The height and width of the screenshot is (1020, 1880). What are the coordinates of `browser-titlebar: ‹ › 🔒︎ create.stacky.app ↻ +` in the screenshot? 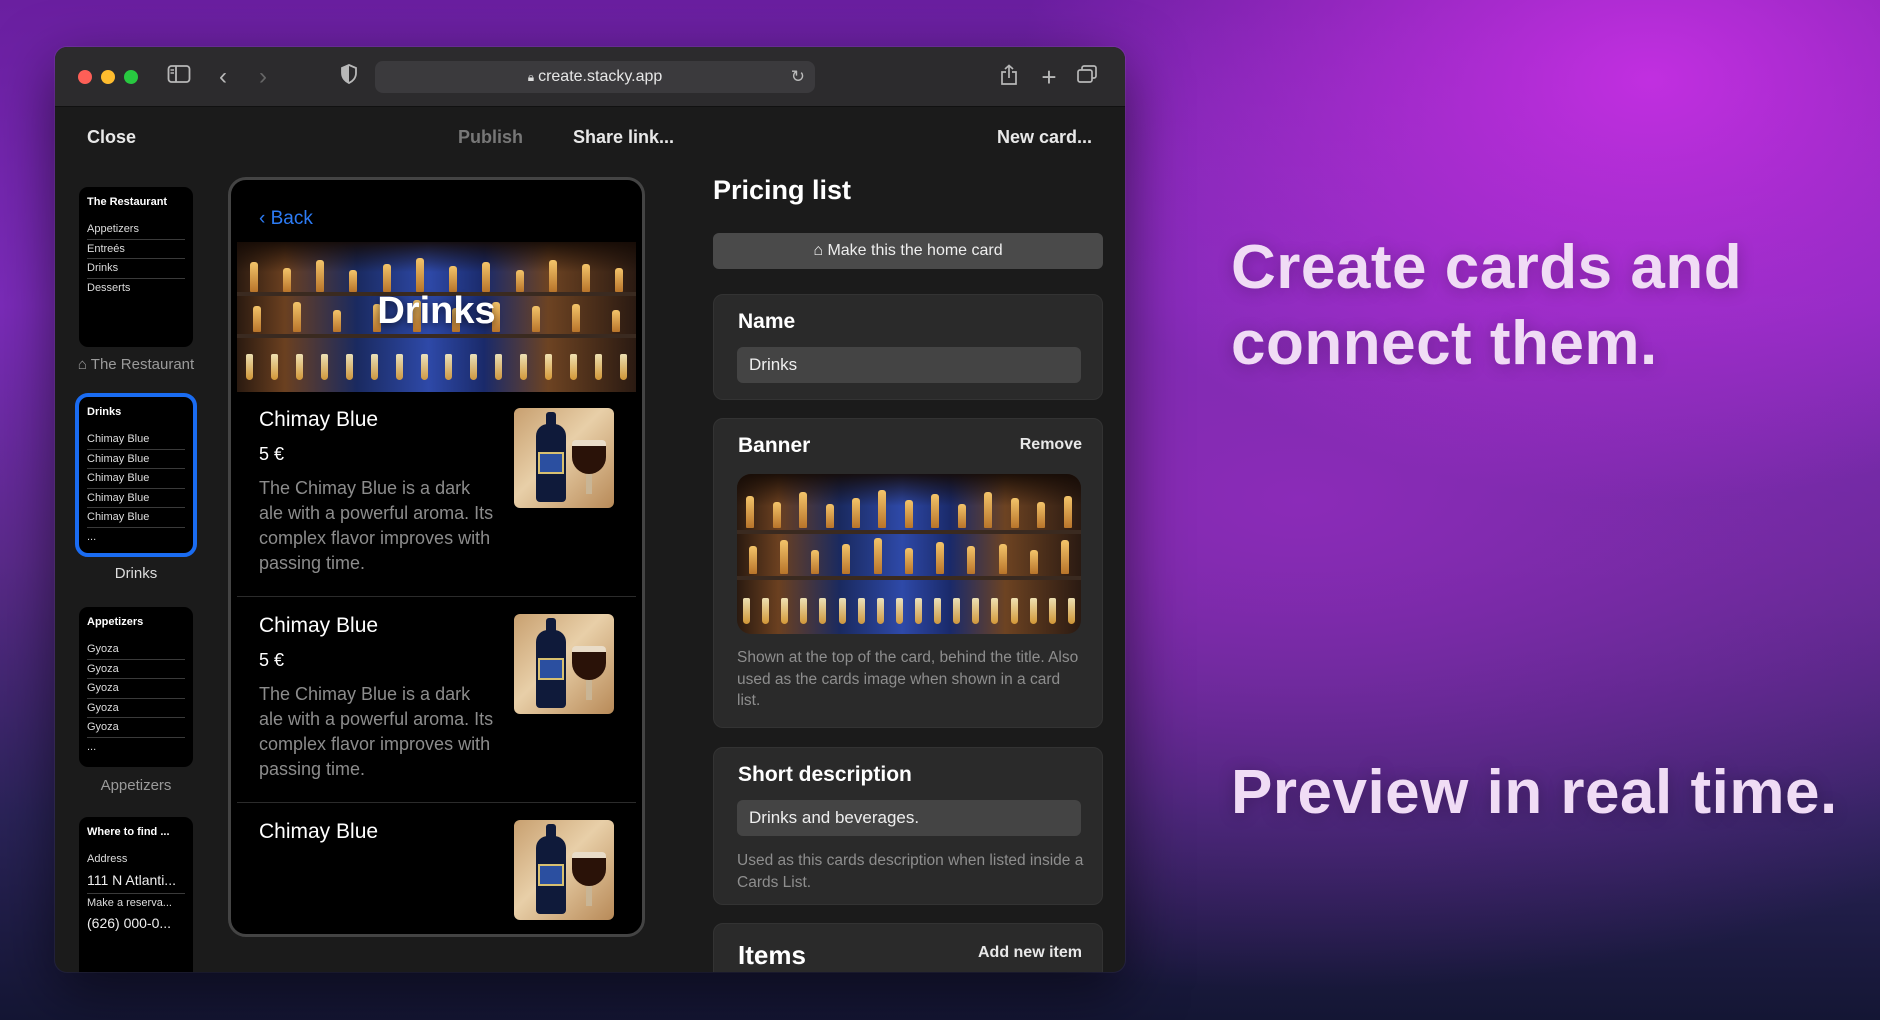 It's located at (590, 77).